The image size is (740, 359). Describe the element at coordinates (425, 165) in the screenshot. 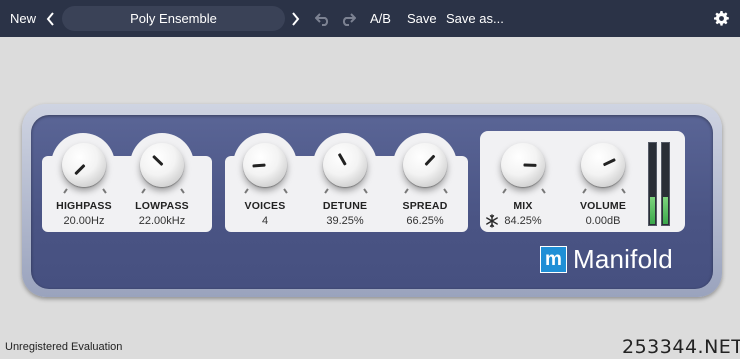

I see `spread-knob` at that location.